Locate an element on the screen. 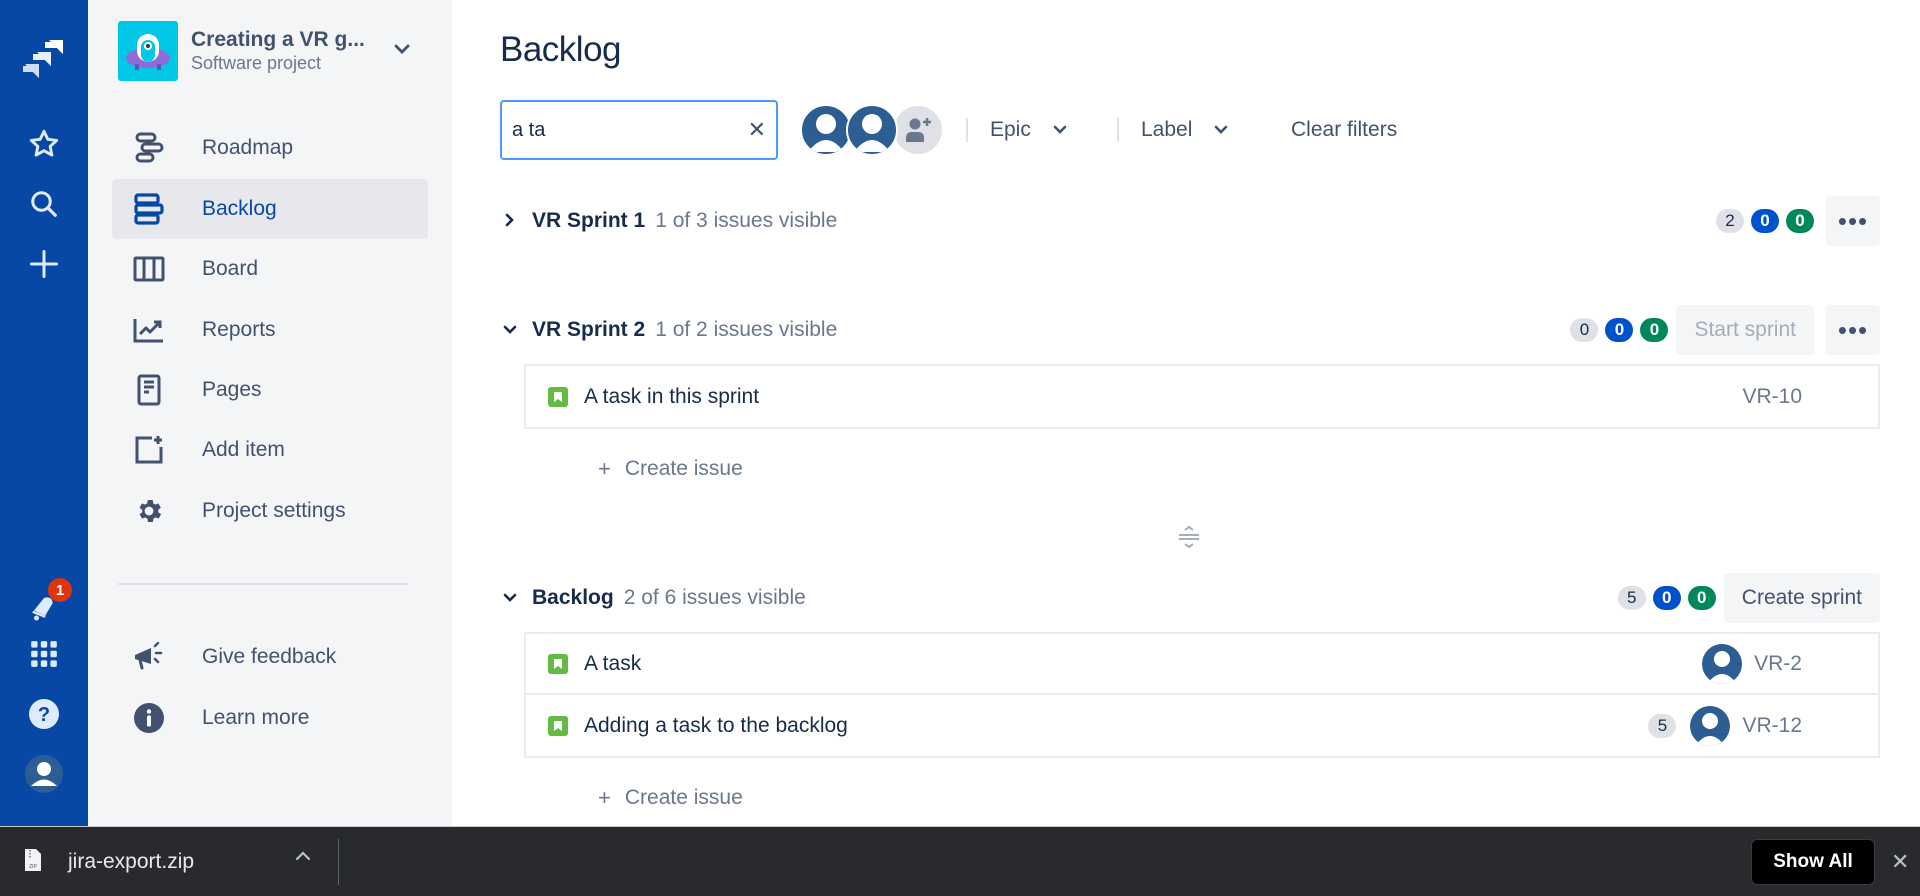  sidebar-item-label: Learn more is located at coordinates (256, 717).